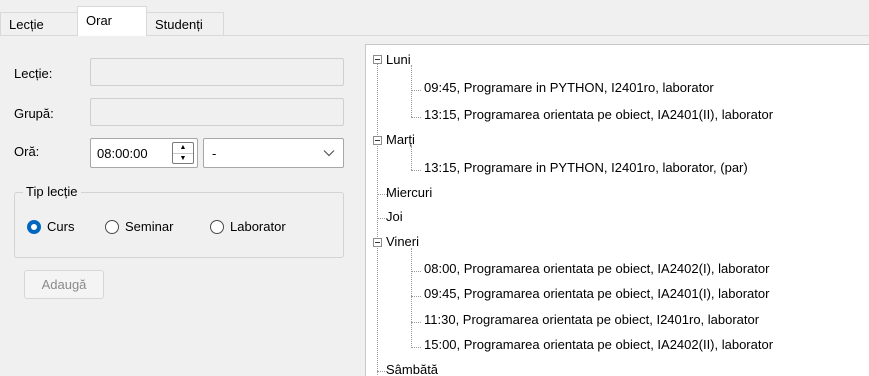 This screenshot has height=376, width=869. What do you see at coordinates (149, 226) in the screenshot?
I see `radio-seminar-label: Seminar` at bounding box center [149, 226].